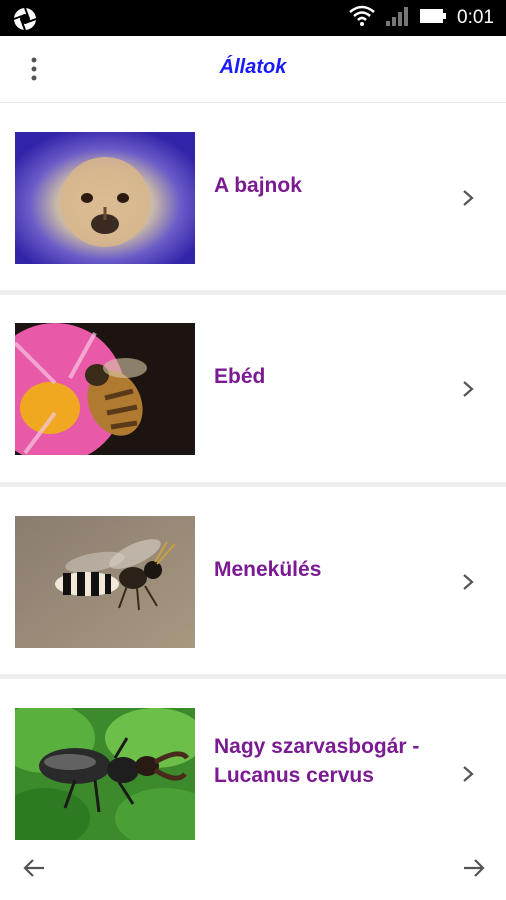 Image resolution: width=506 pixels, height=900 pixels. Describe the element at coordinates (362, 18) in the screenshot. I see `wifi-icon` at that location.